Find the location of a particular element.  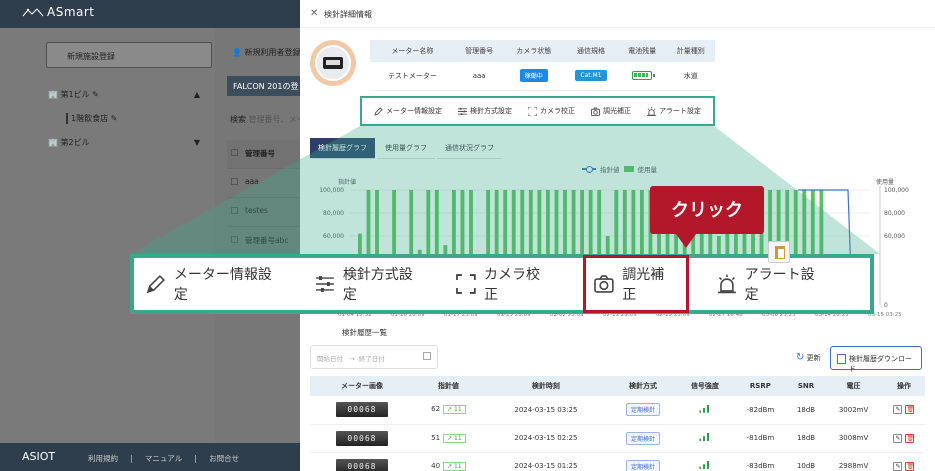

camera-status-cell: 稼働中 is located at coordinates (534, 76).